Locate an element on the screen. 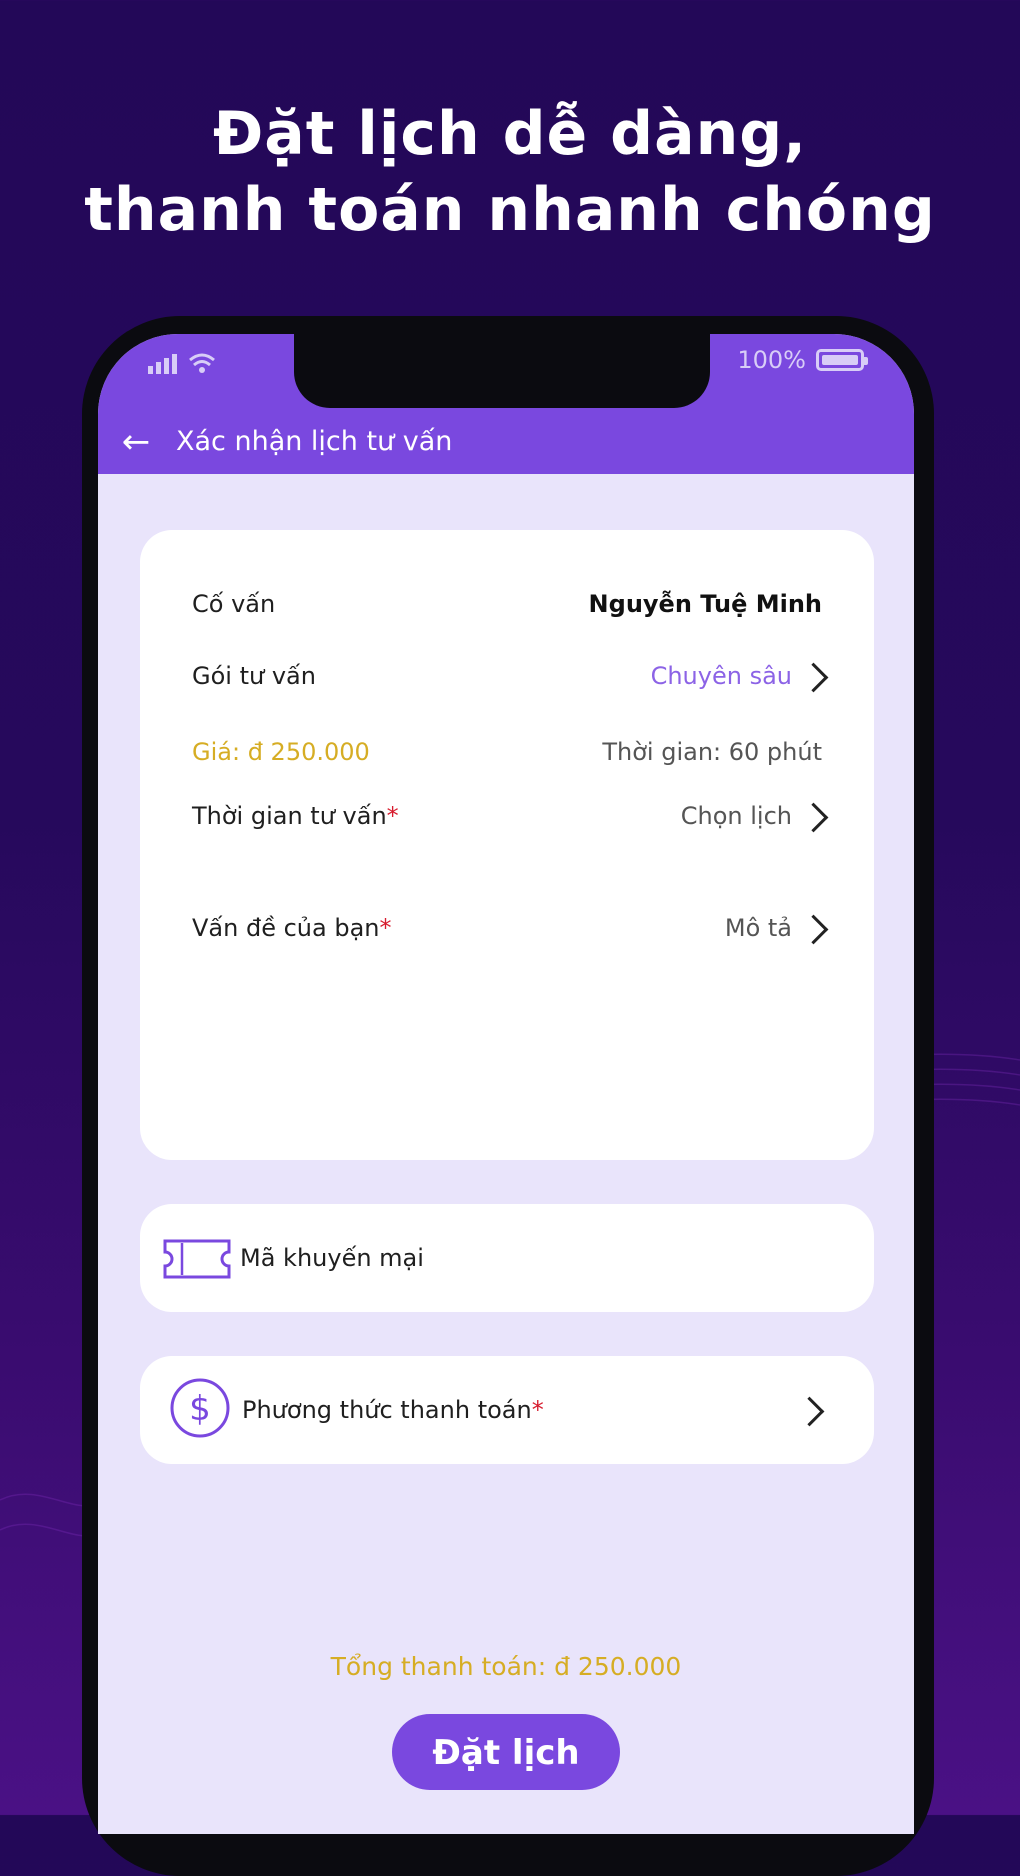  duration-text: Thời gian: 60 phút is located at coordinates (712, 752).